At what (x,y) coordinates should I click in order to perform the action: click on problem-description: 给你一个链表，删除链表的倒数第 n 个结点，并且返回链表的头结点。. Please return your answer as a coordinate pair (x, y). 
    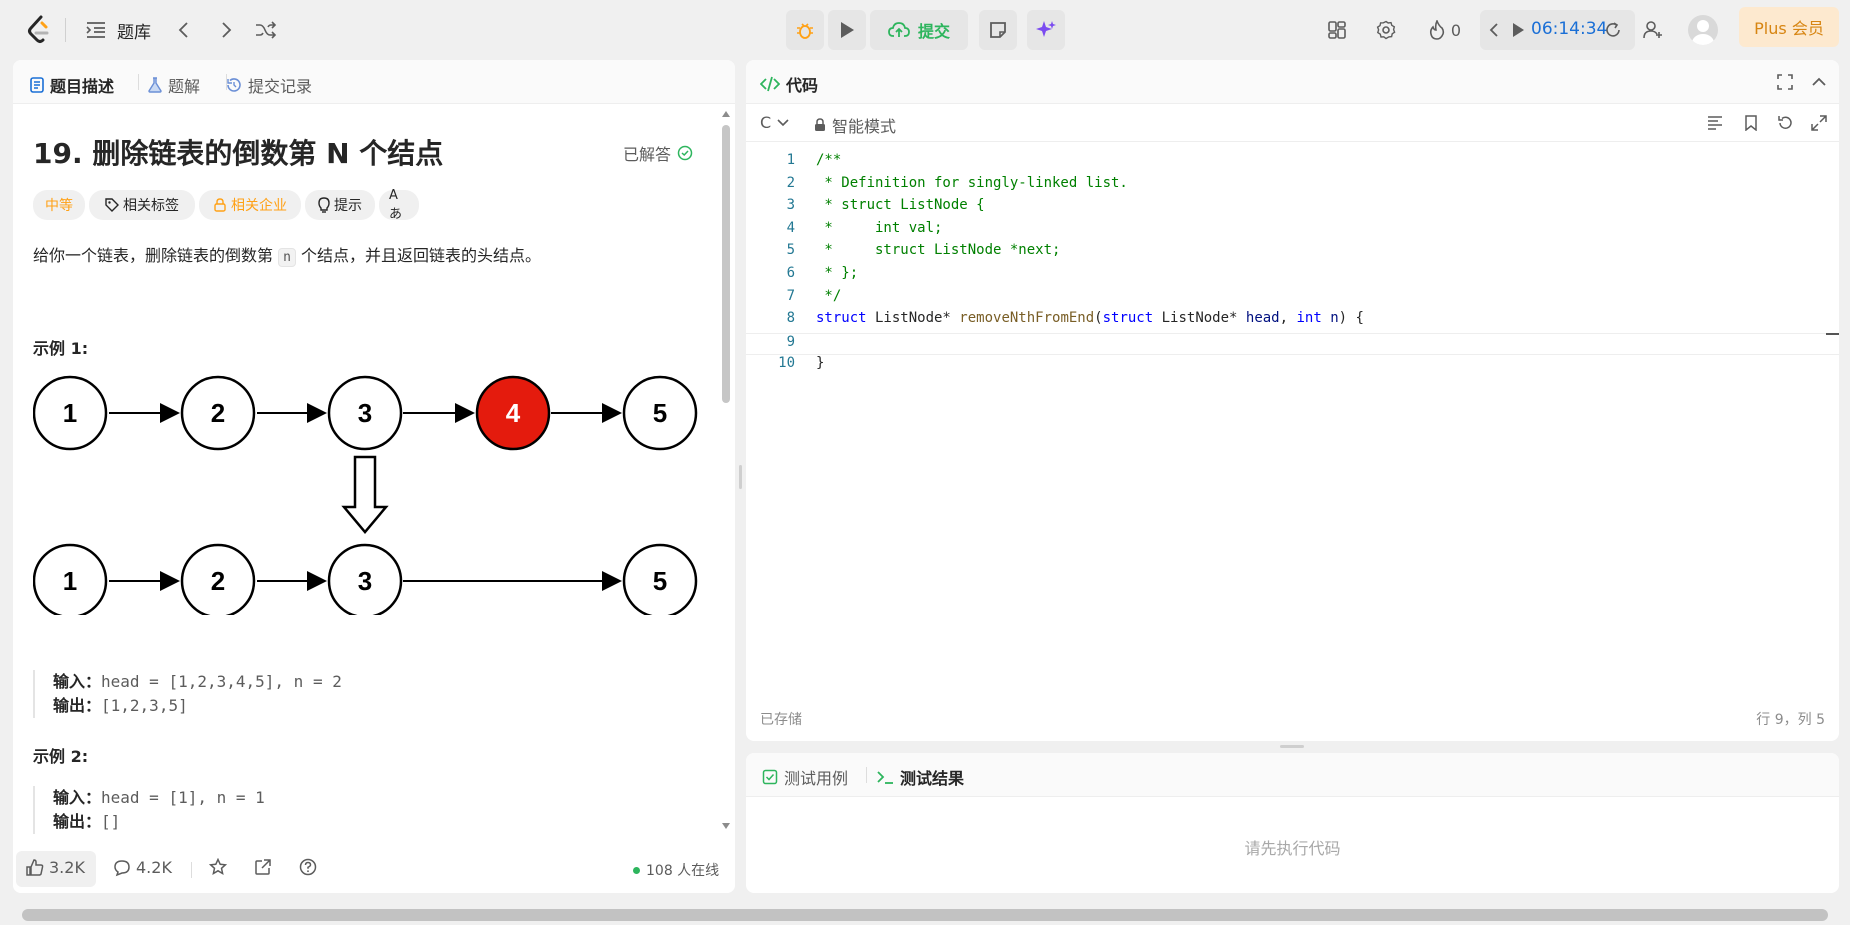
    Looking at the image, I should click on (287, 254).